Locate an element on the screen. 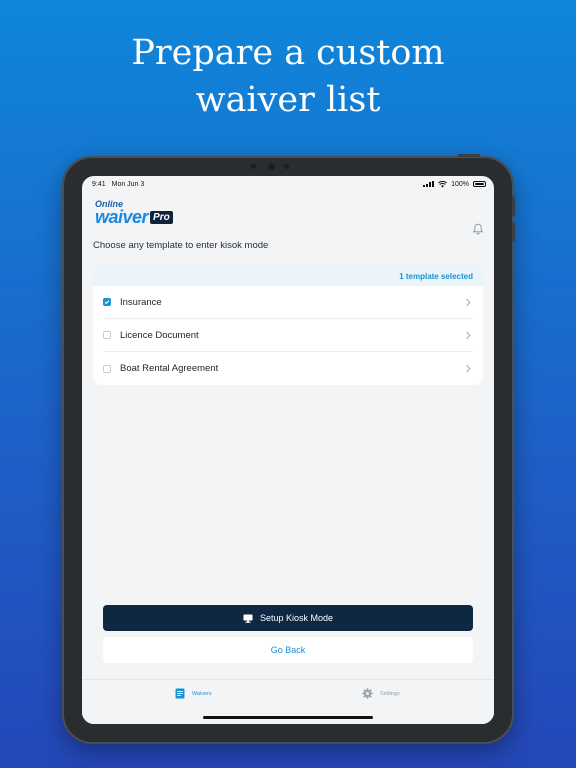  tab-settings: Settings is located at coordinates (381, 693).